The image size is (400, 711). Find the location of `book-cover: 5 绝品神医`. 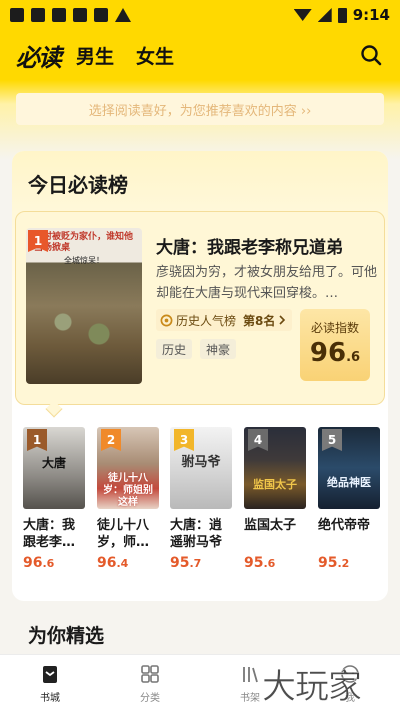

book-cover: 5 绝品神医 is located at coordinates (349, 468).